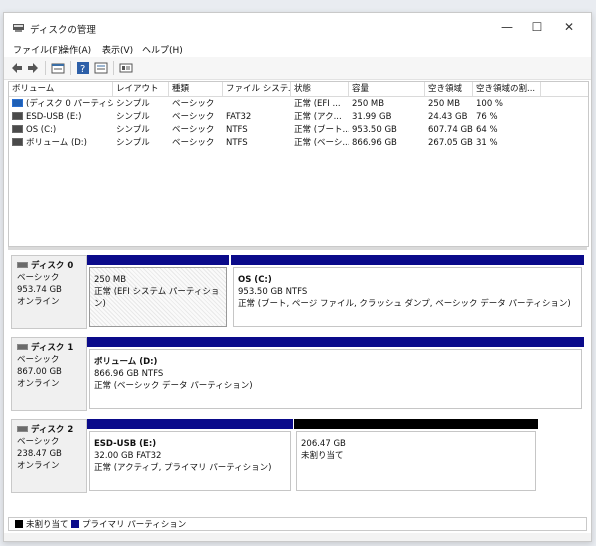  What do you see at coordinates (444, 104) in the screenshot?
I see `cell-free-space: 250 MB` at bounding box center [444, 104].